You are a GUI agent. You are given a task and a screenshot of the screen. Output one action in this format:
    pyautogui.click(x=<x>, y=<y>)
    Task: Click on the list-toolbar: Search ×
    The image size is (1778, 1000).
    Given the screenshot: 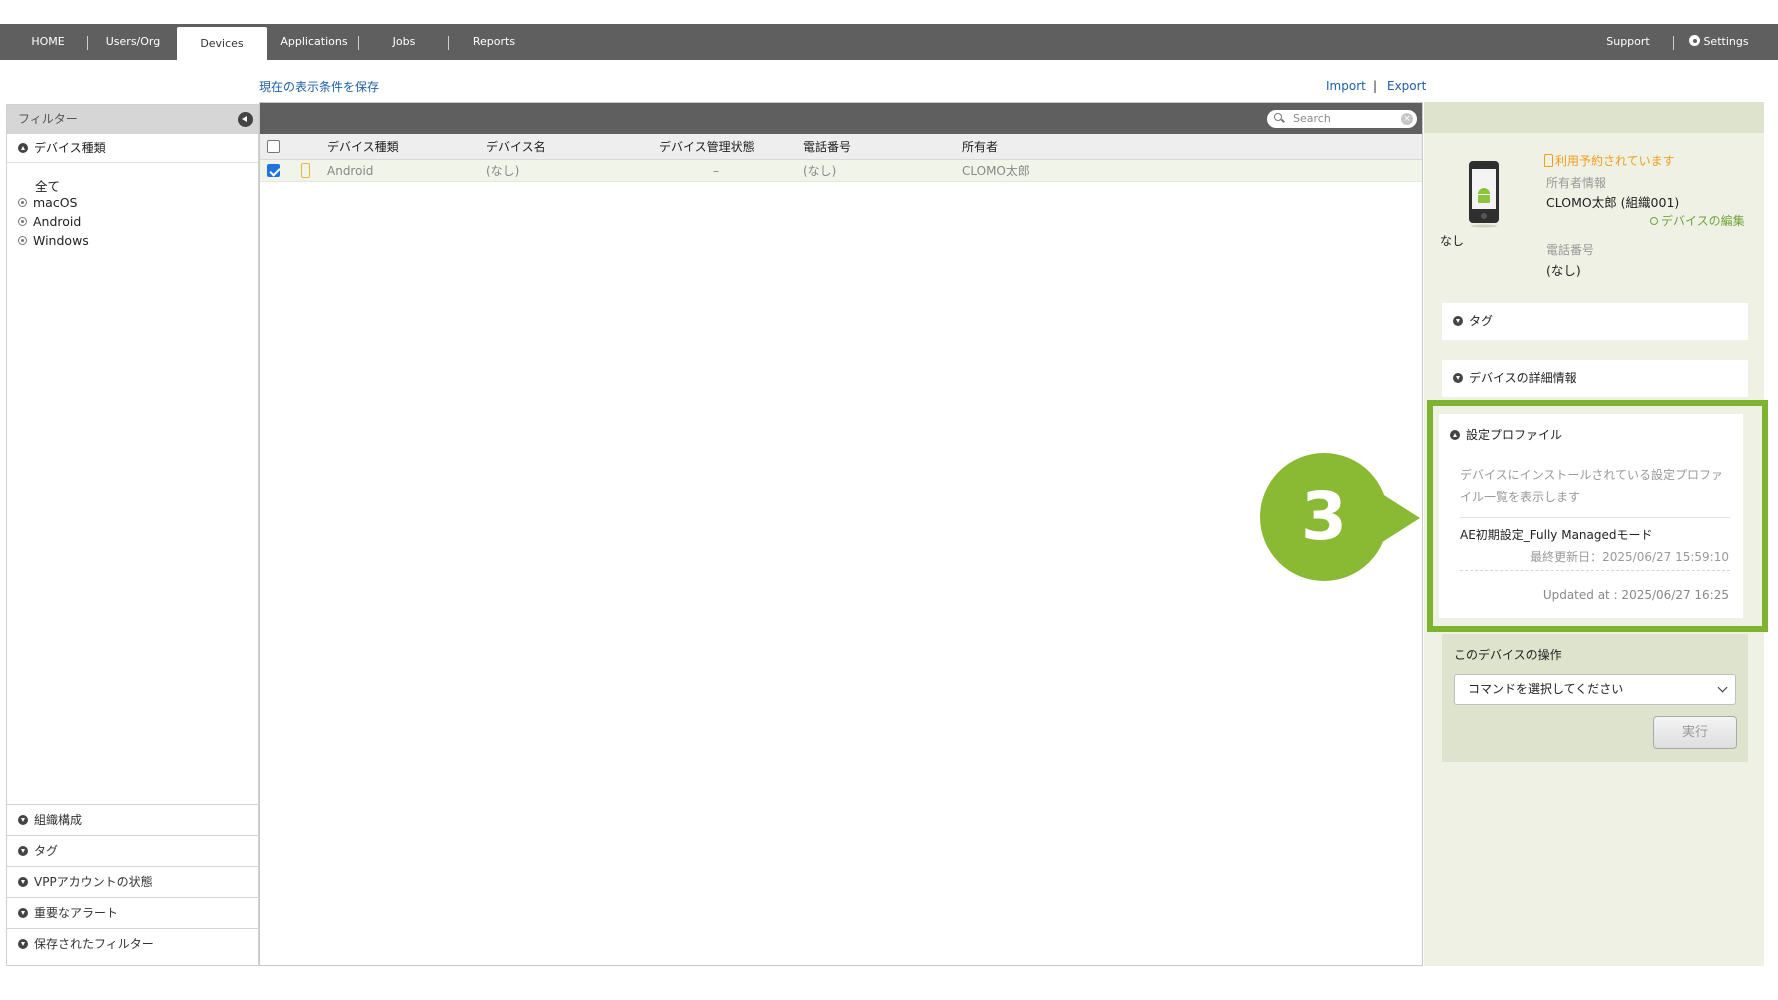 What is the action you would take?
    pyautogui.click(x=841, y=118)
    